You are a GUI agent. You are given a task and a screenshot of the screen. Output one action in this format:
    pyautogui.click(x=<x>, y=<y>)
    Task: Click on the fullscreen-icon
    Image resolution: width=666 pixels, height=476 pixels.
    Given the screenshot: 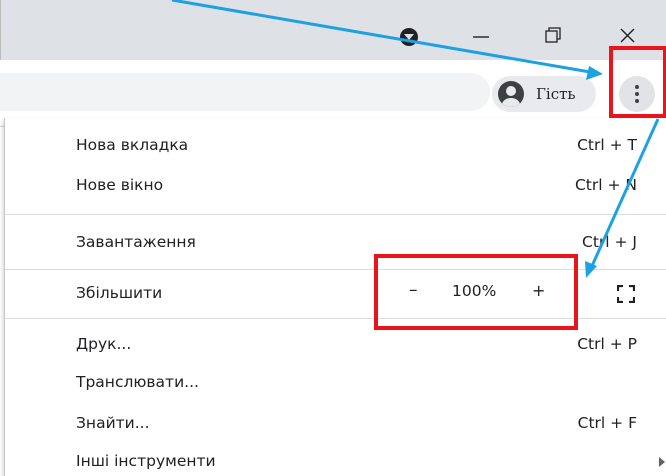 What is the action you would take?
    pyautogui.click(x=626, y=294)
    